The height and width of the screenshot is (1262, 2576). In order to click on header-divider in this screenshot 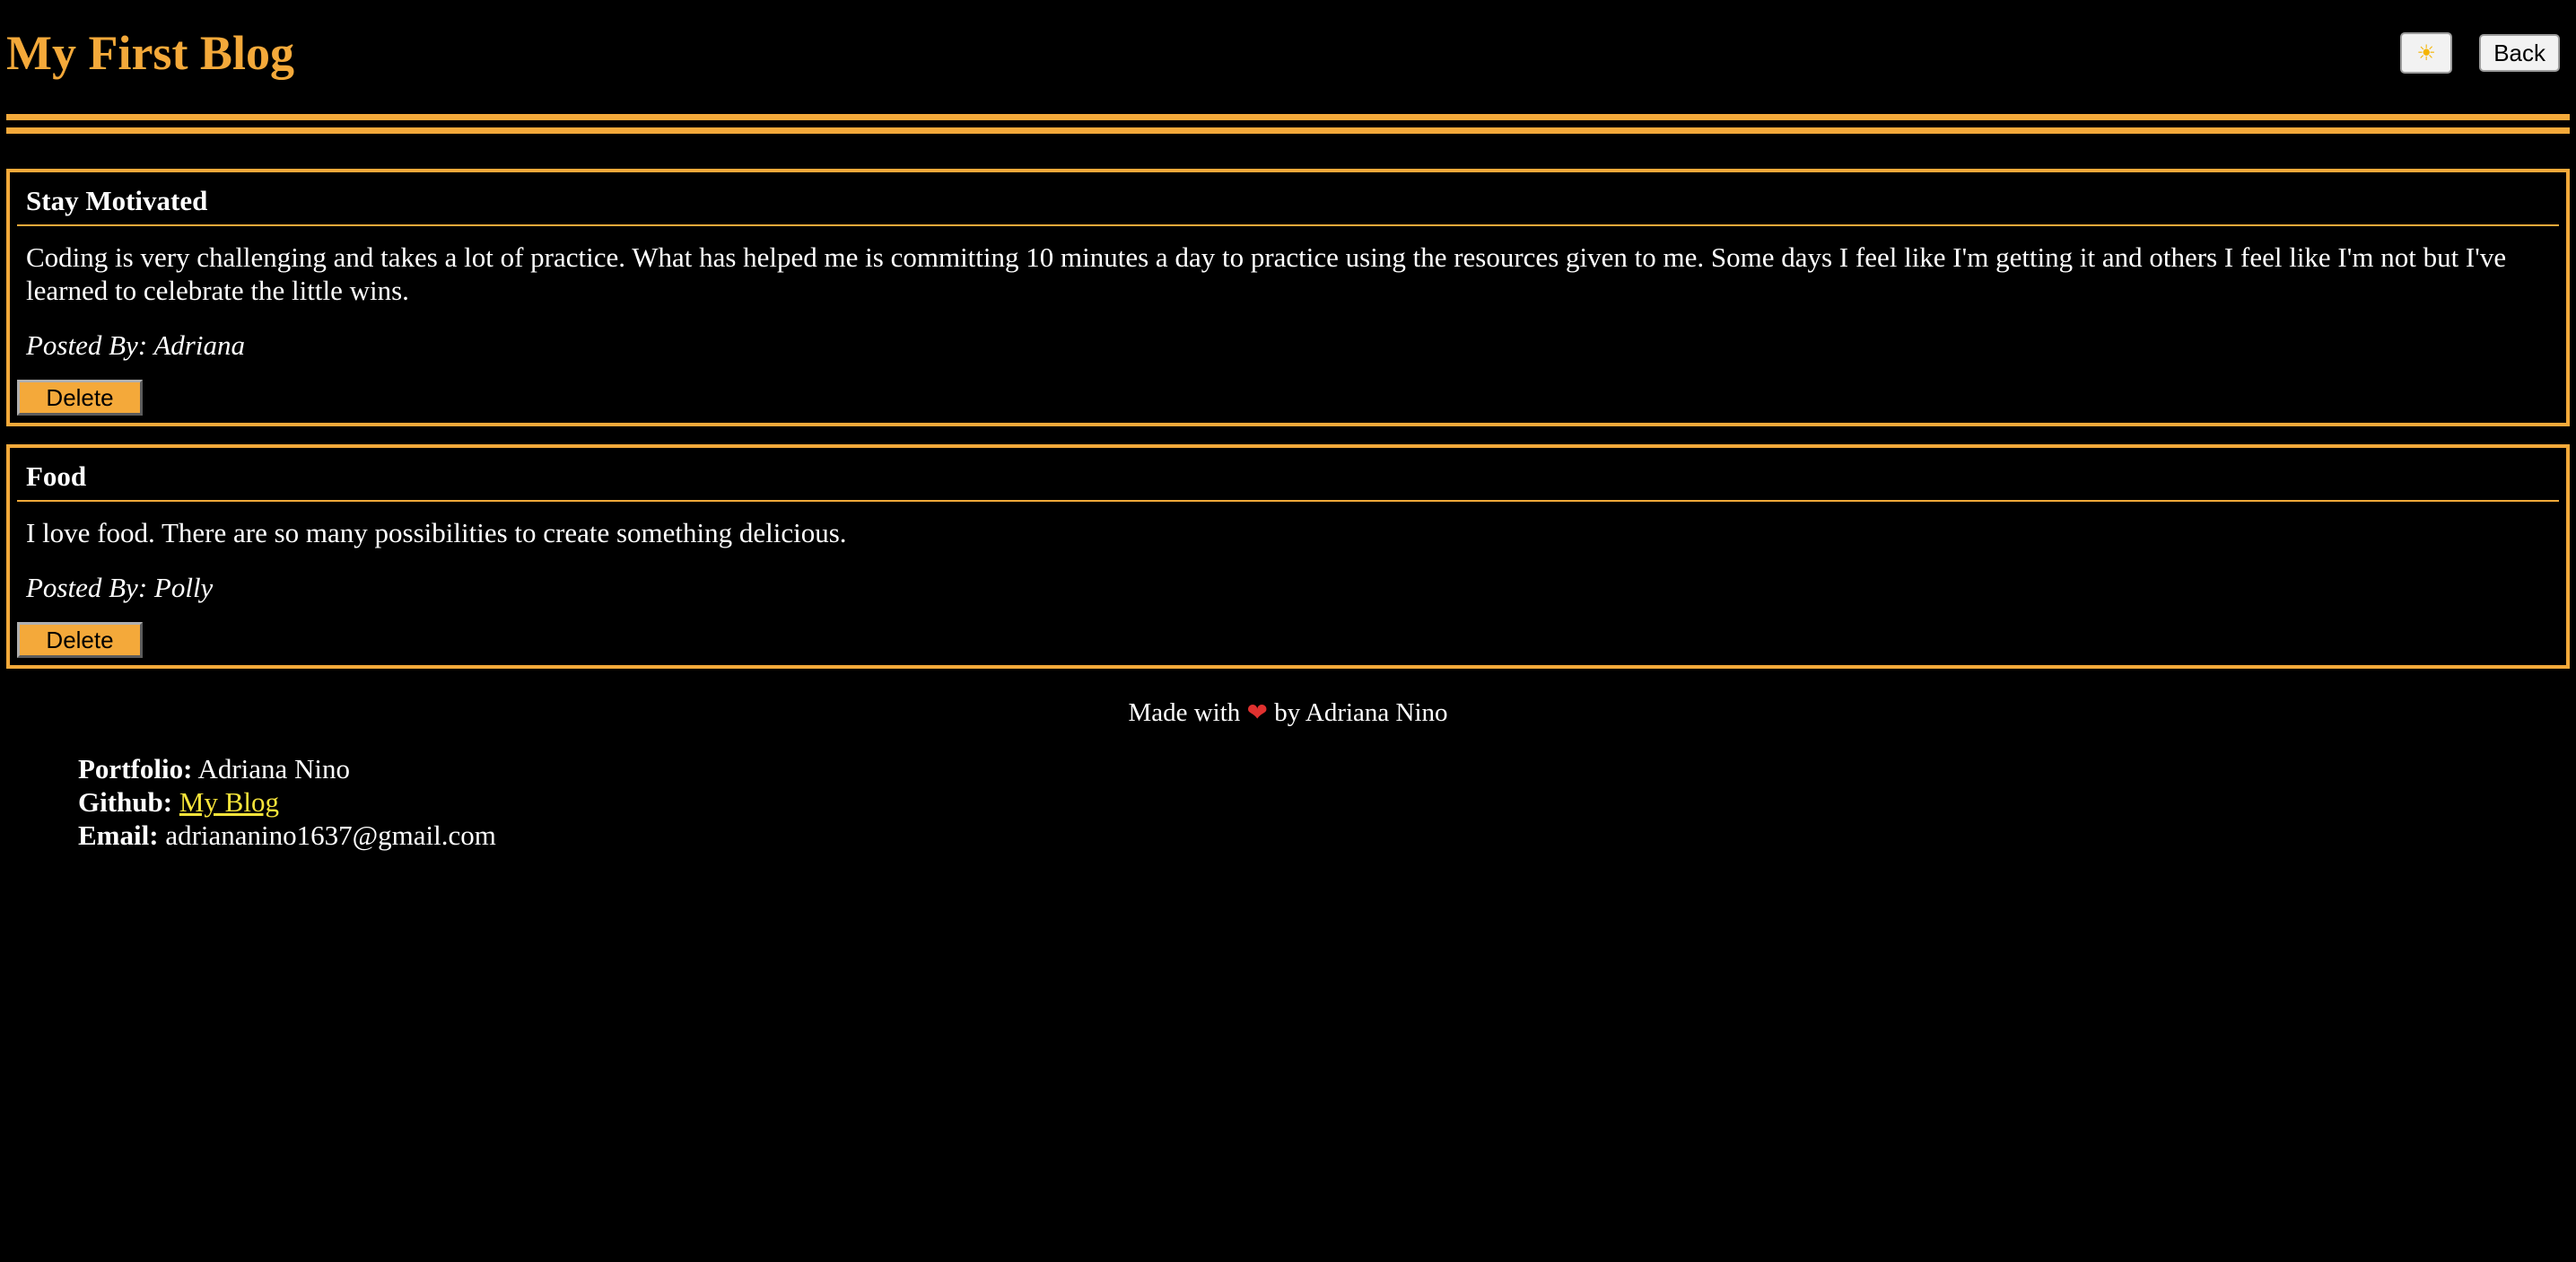, I will do `click(1288, 124)`.